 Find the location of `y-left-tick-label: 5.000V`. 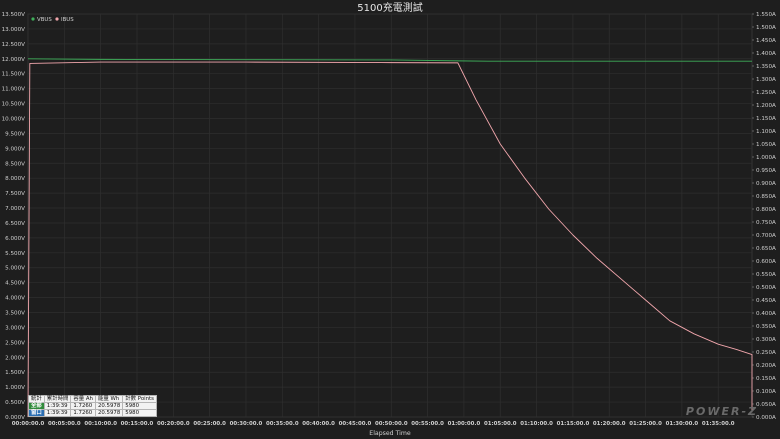

y-left-tick-label: 5.000V is located at coordinates (15, 269).